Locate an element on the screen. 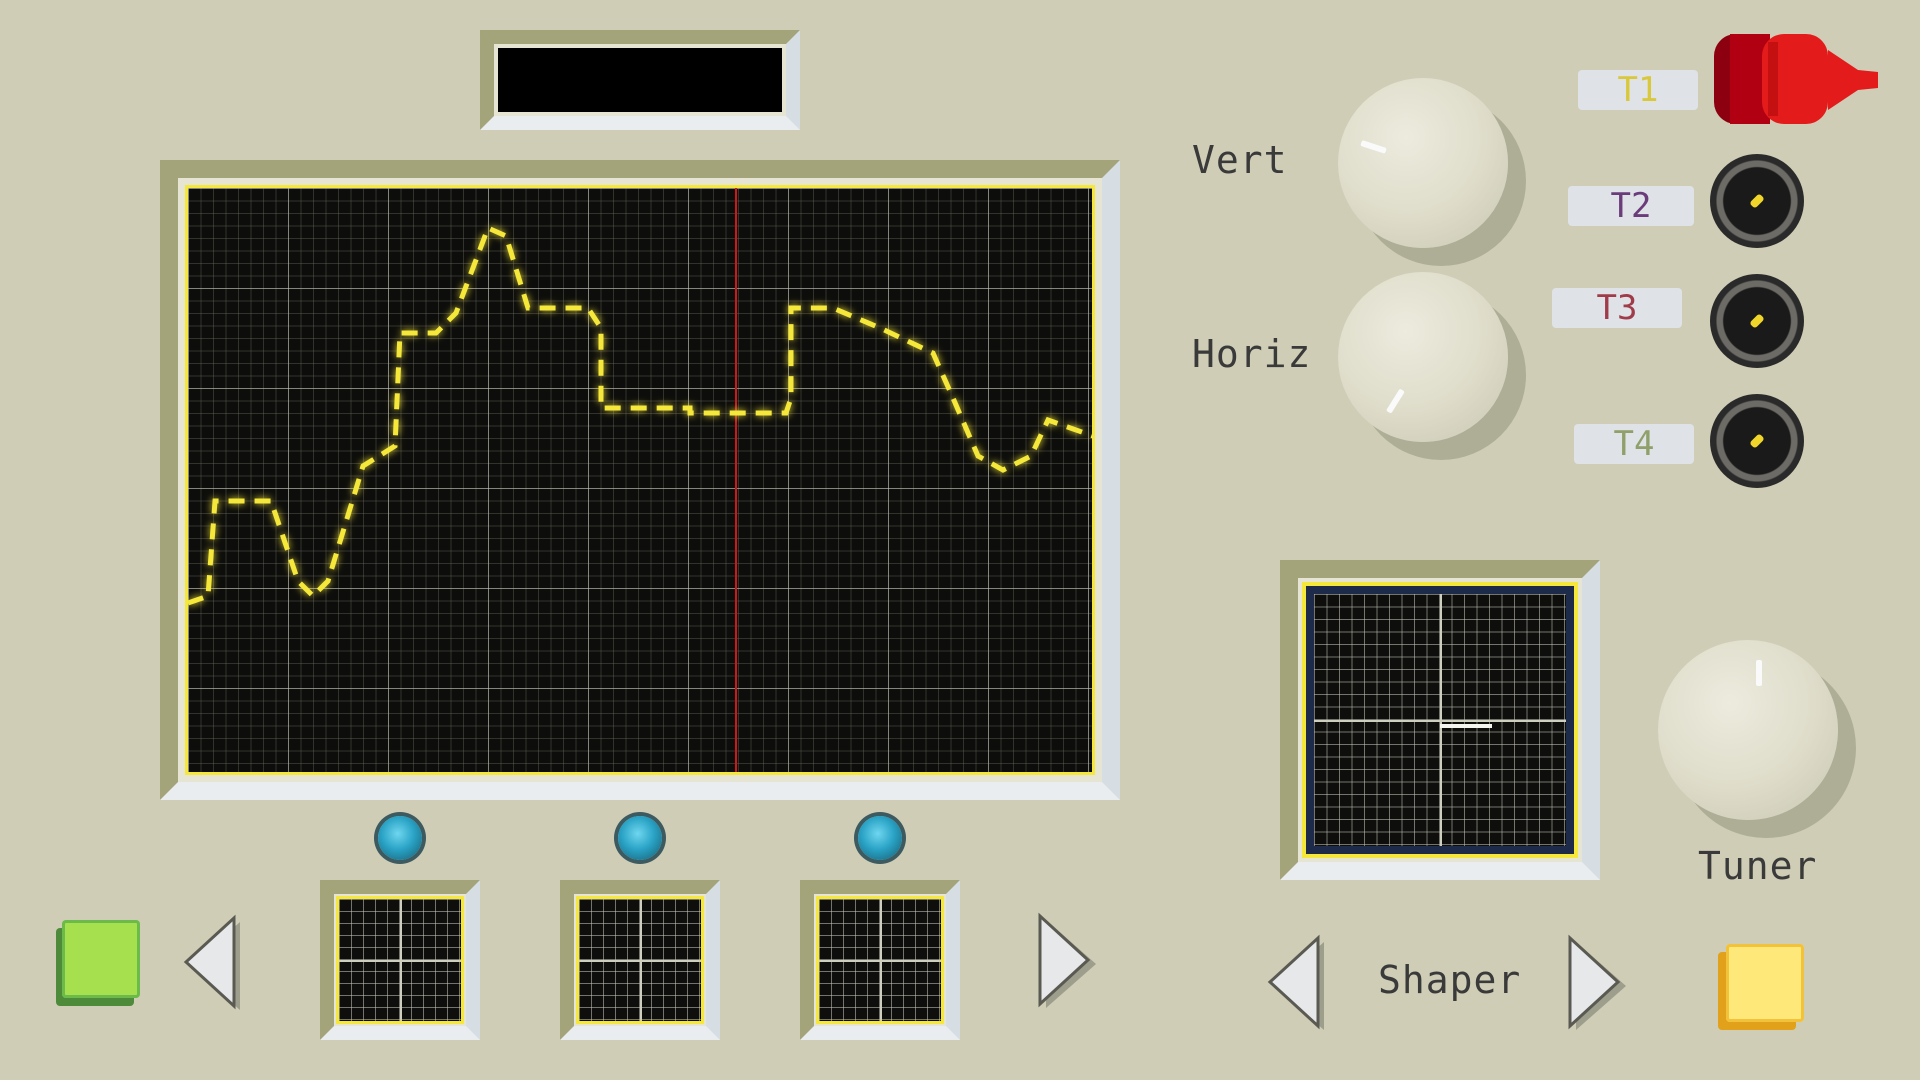 This screenshot has height=1080, width=1920. vert-knob-indicator is located at coordinates (1373, 147).